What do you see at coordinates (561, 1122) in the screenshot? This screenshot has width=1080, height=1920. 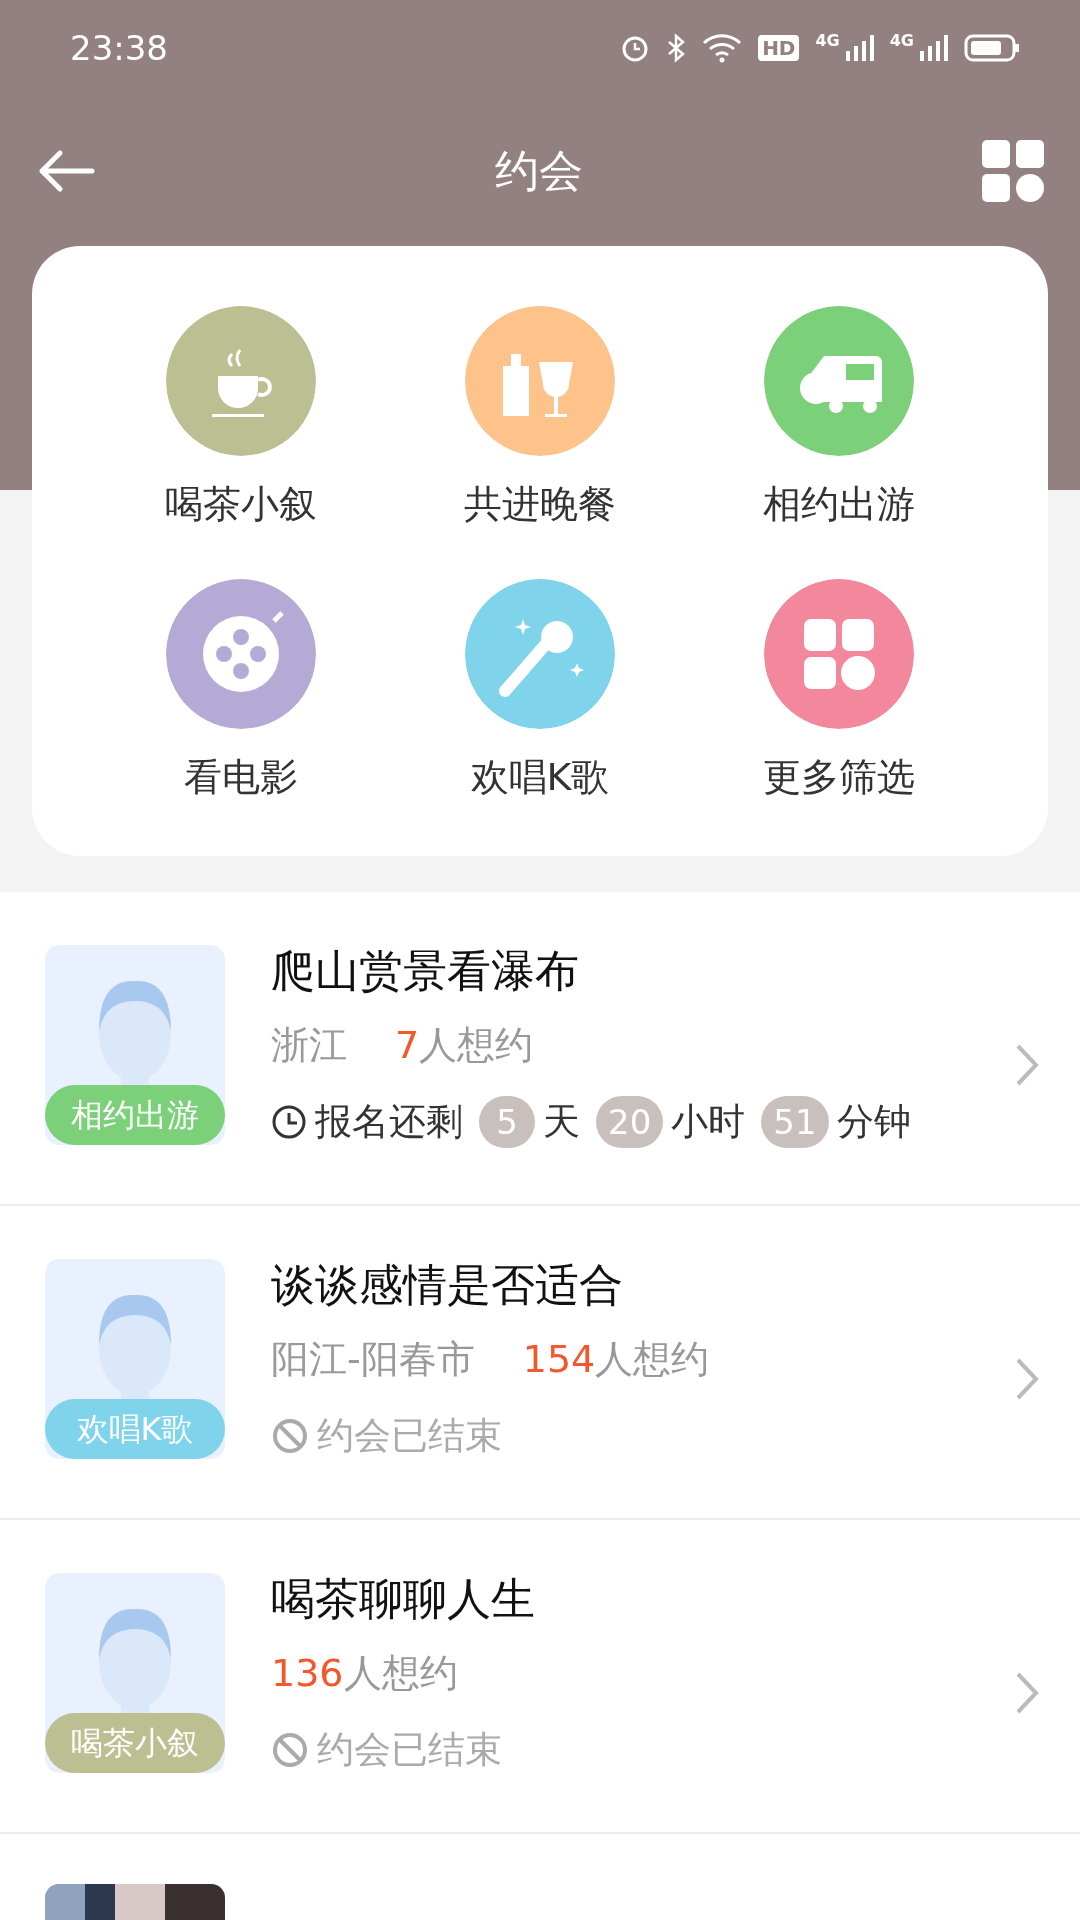 I see `countdown-unit: 天` at bounding box center [561, 1122].